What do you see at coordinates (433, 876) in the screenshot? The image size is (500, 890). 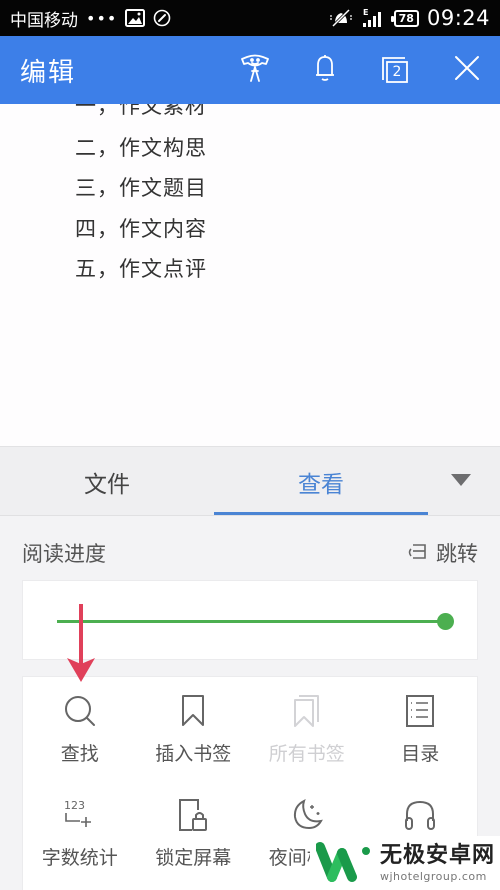 I see `watermark-url: wjhotelgroup.com` at bounding box center [433, 876].